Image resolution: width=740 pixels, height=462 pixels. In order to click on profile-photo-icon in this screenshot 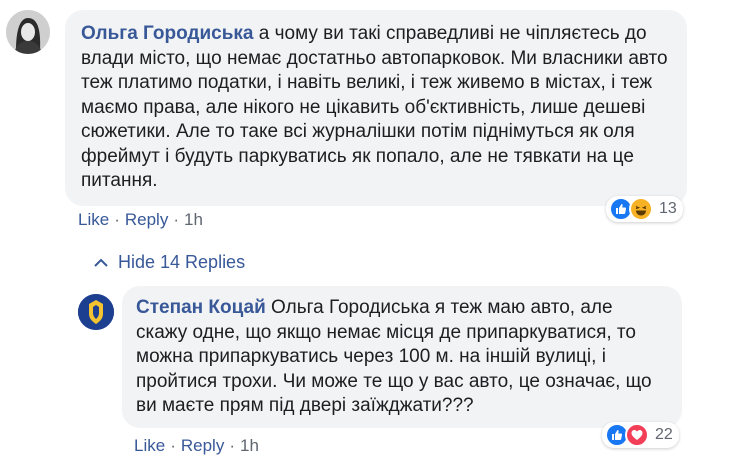, I will do `click(28, 32)`.